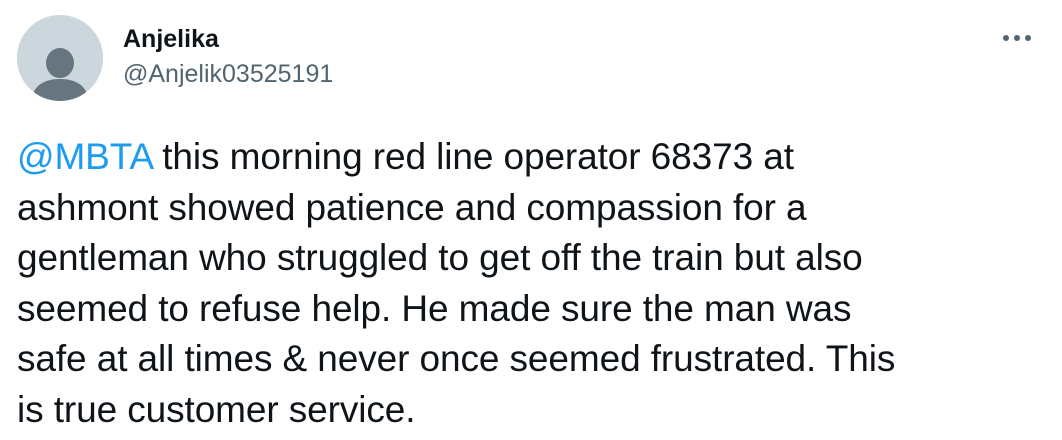 Image resolution: width=1062 pixels, height=440 pixels. Describe the element at coordinates (228, 74) in the screenshot. I see `author-handle: @Anjelik03525191` at that location.